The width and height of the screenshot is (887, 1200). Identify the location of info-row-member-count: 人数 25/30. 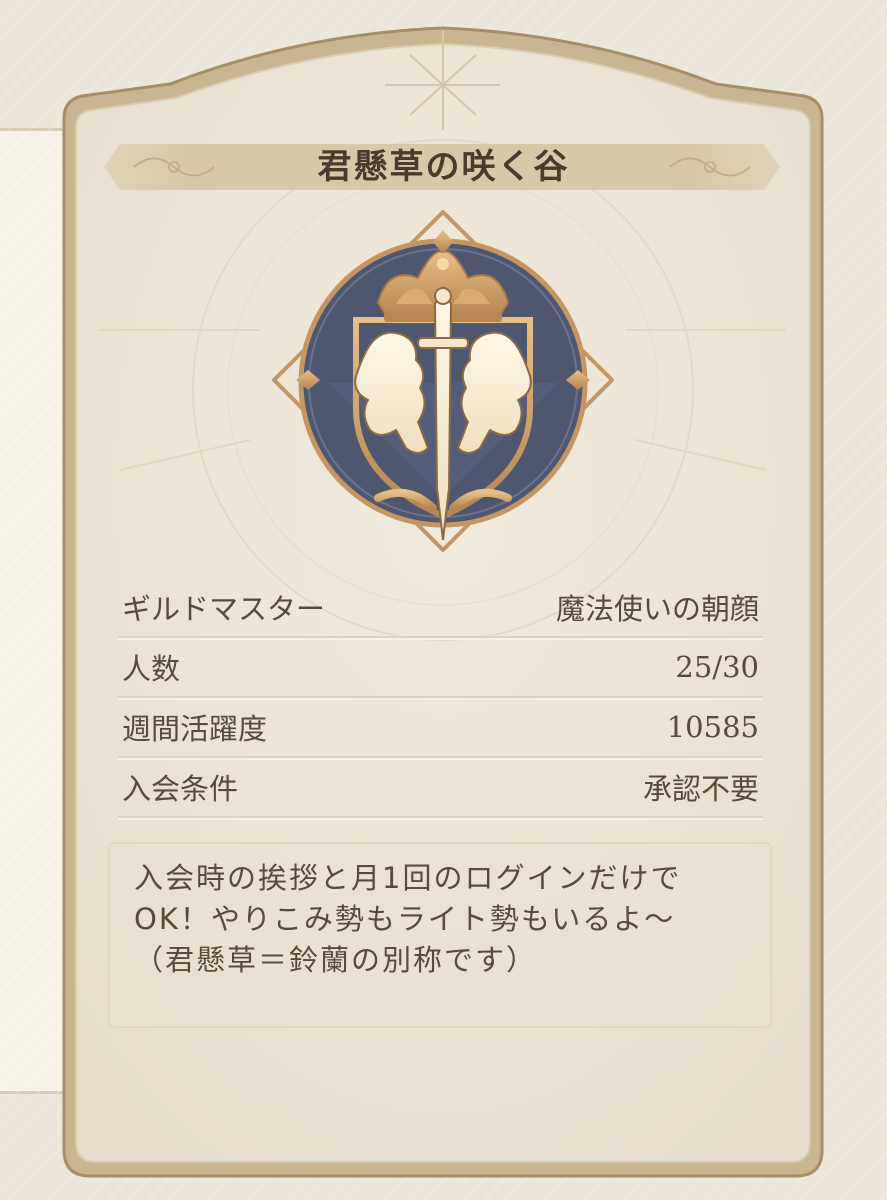
(440, 668).